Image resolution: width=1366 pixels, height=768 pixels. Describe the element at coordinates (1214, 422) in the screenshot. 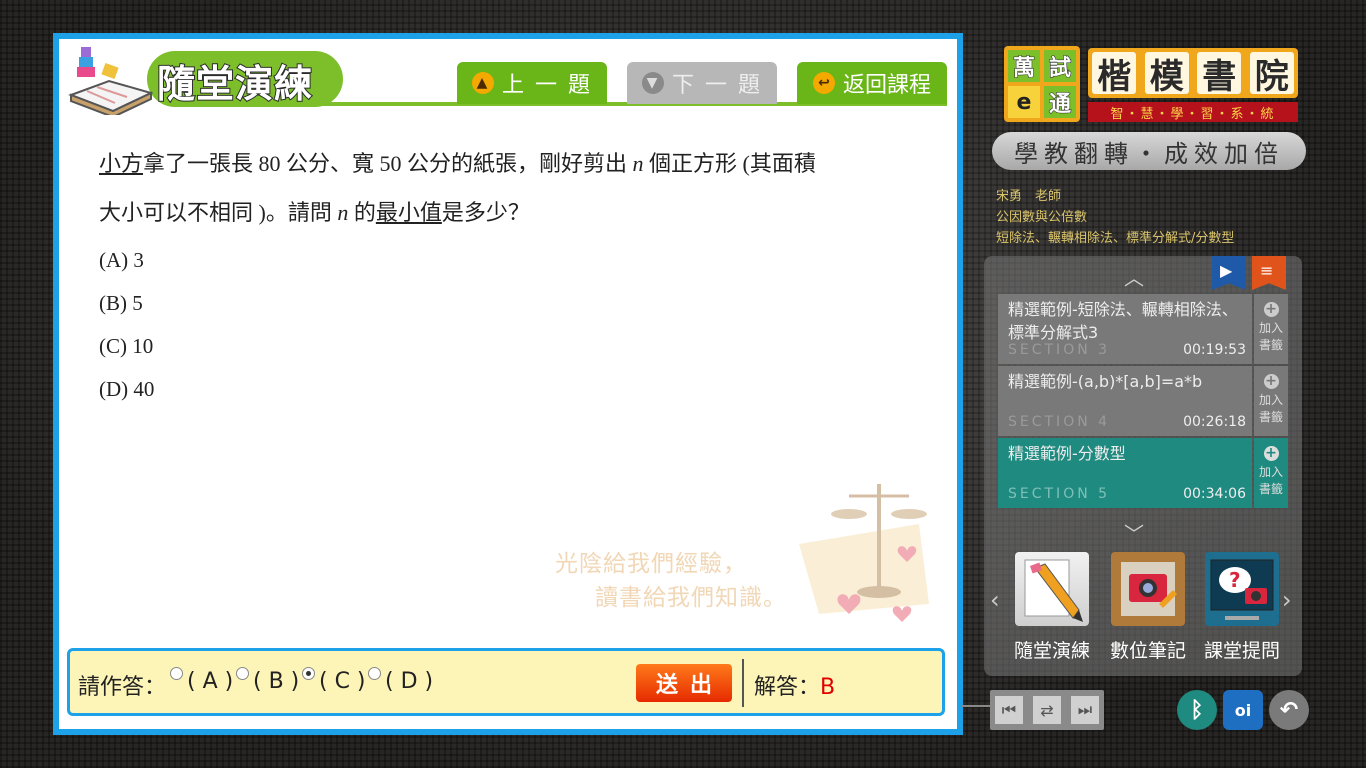

I see `video-time: 00:26:18` at that location.